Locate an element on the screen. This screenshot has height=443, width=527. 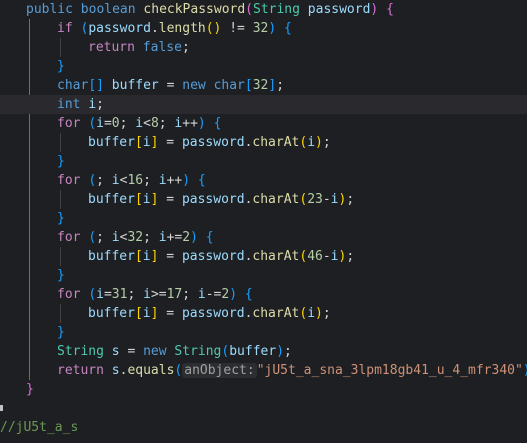
code-line: String s = new String(buffer); is located at coordinates (146, 351).